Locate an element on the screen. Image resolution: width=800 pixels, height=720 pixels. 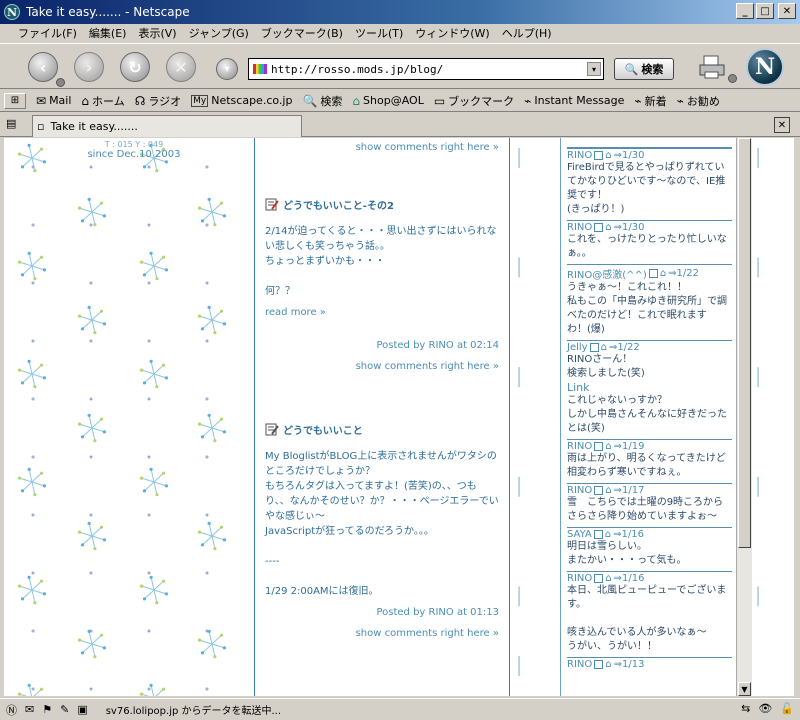
comment-author: RINO@感激(^^) is located at coordinates (607, 273).